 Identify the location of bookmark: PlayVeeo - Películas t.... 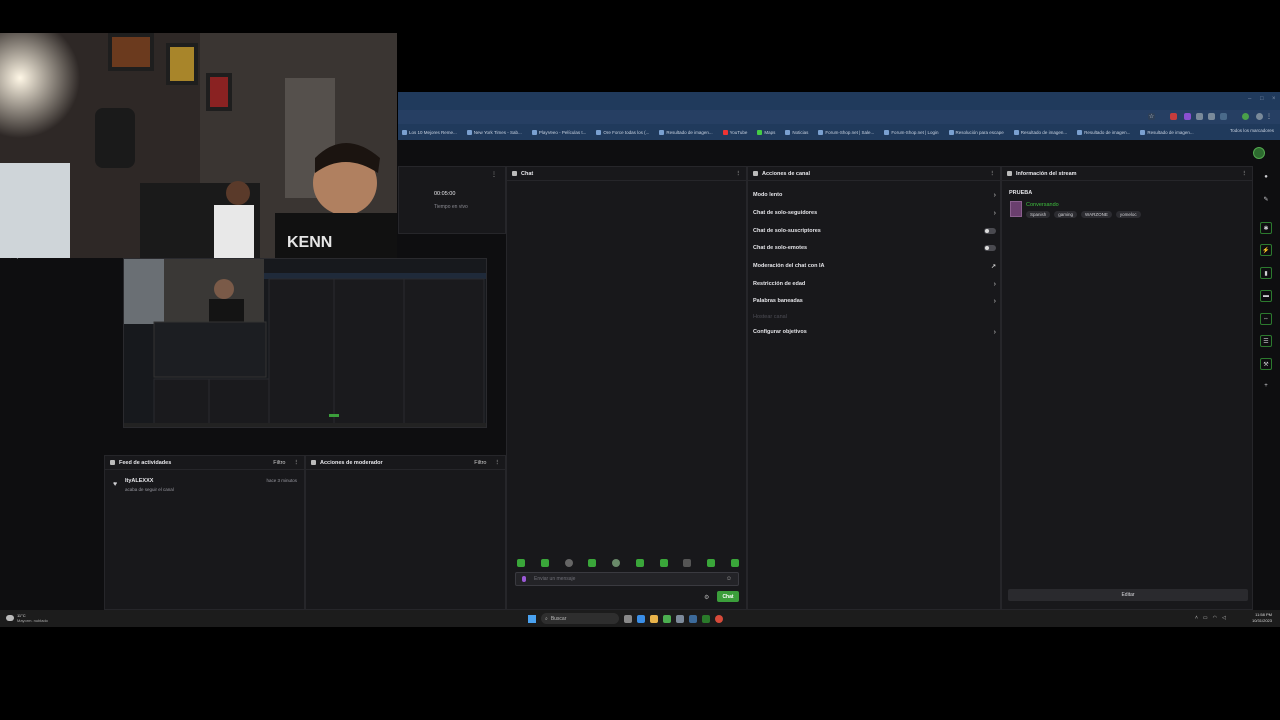
(558, 132).